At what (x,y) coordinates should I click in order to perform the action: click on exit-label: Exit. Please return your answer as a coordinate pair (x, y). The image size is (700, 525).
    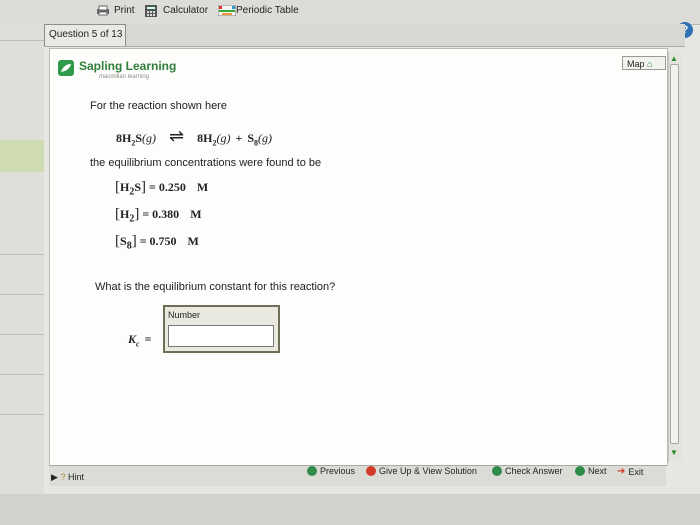
    Looking at the image, I should click on (636, 471).